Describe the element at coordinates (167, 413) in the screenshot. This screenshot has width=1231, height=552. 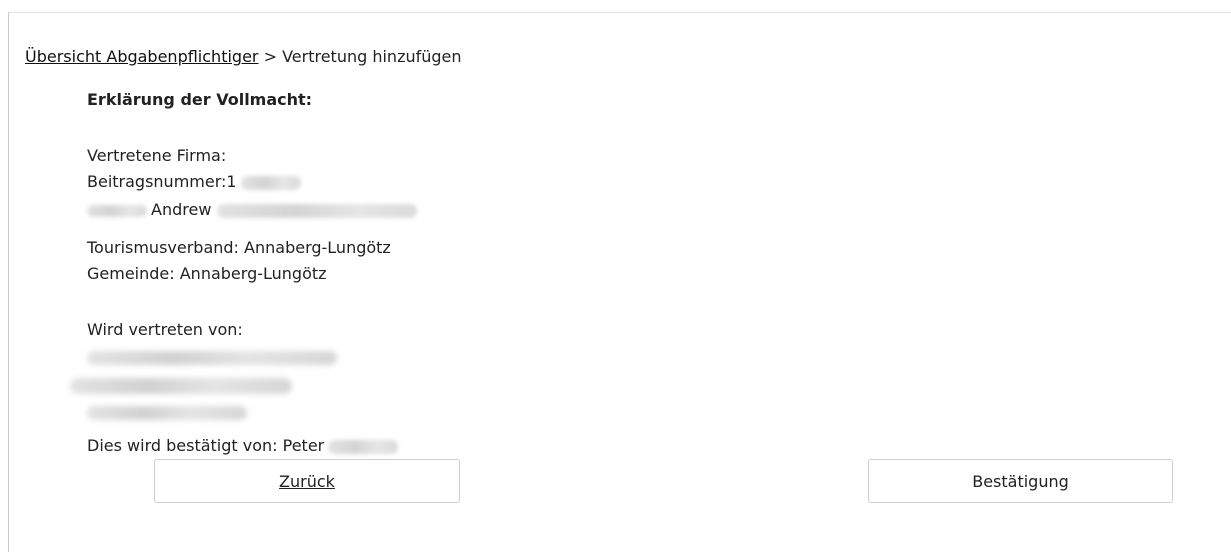
I see `redacted-representative-city` at that location.